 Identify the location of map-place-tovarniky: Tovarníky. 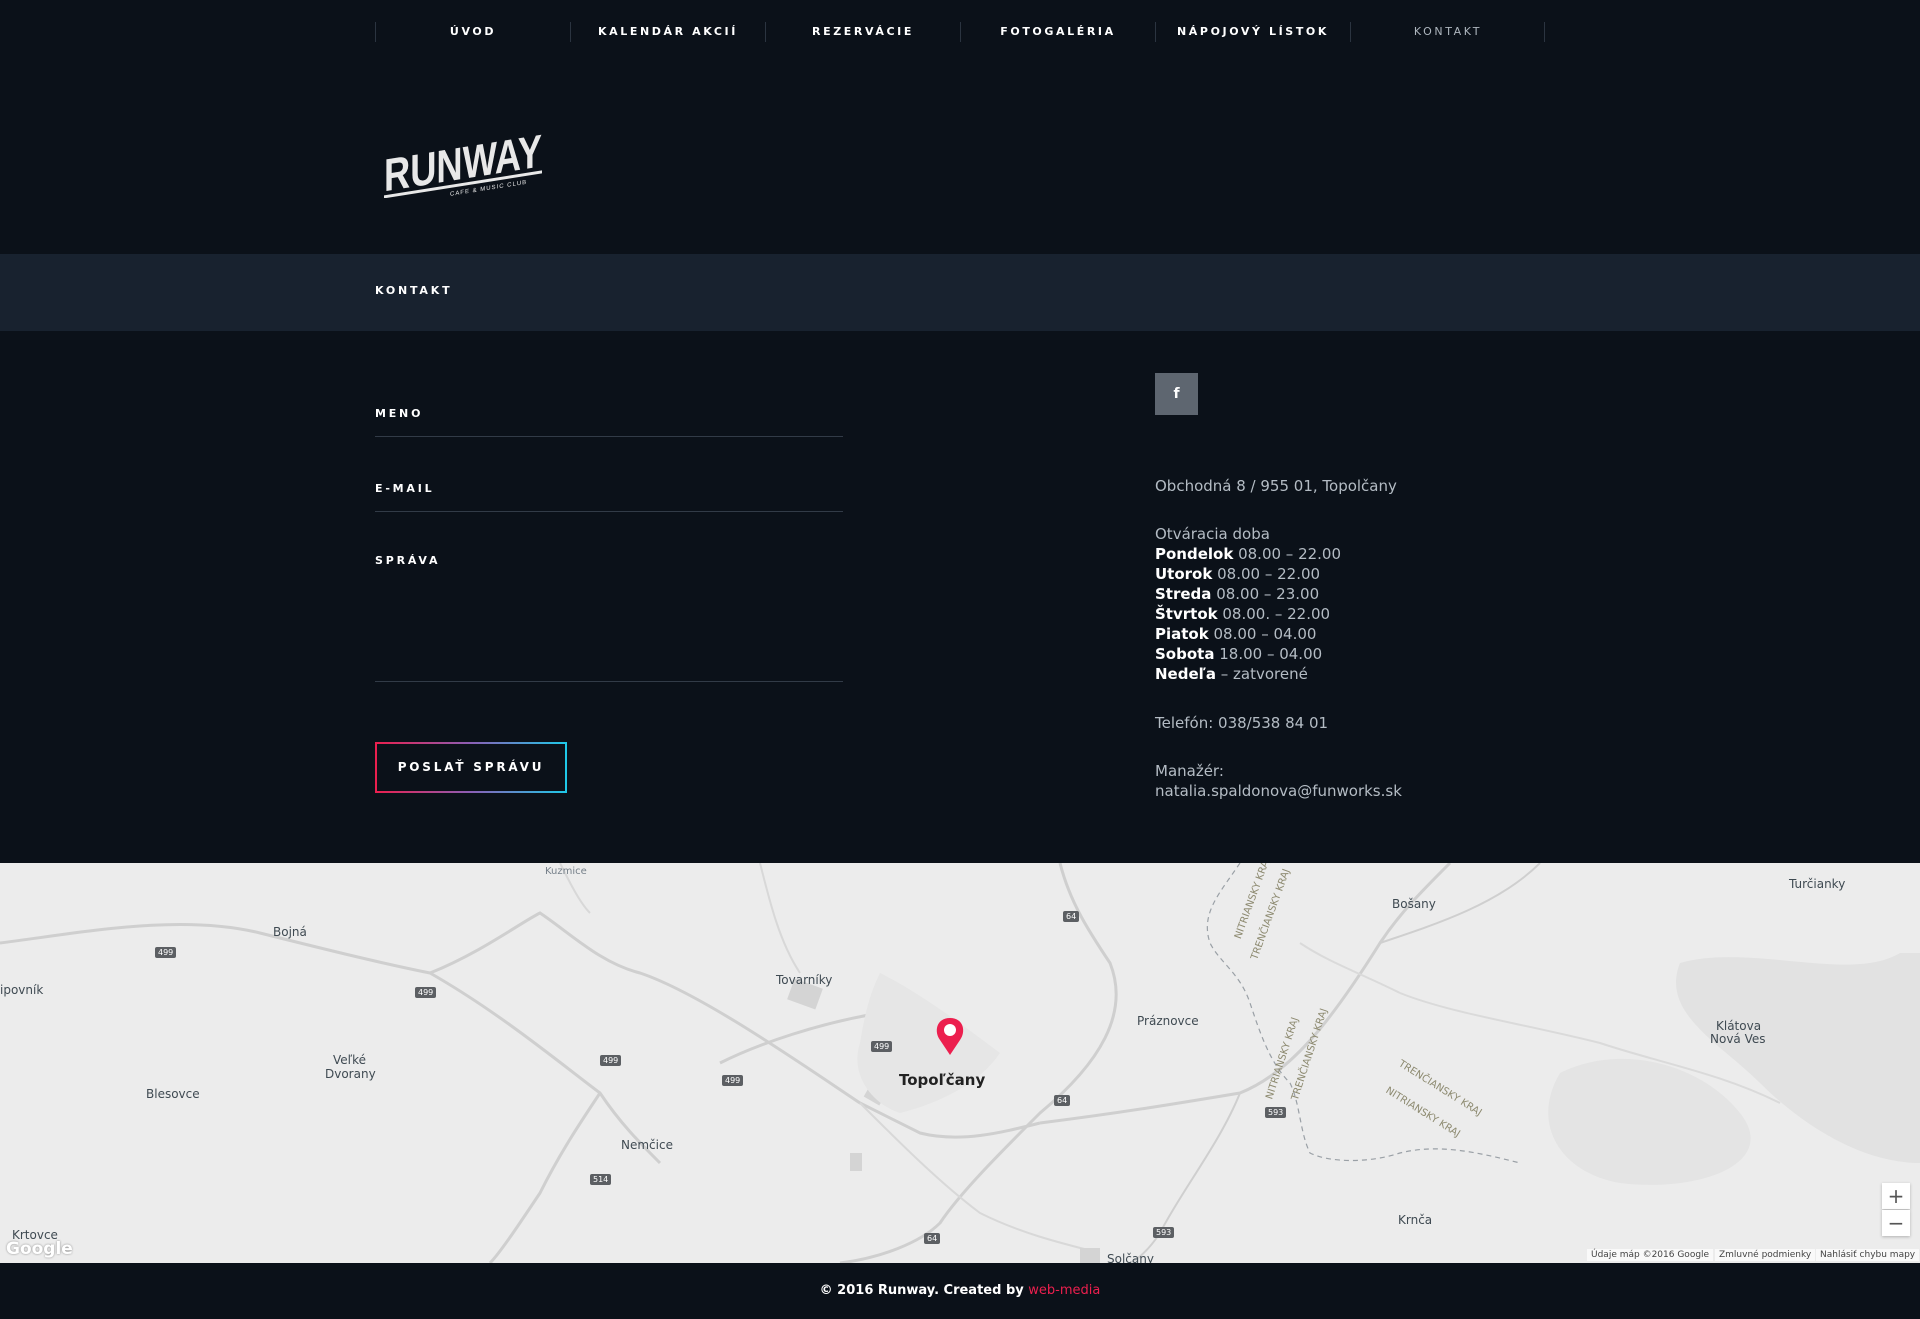
(804, 980).